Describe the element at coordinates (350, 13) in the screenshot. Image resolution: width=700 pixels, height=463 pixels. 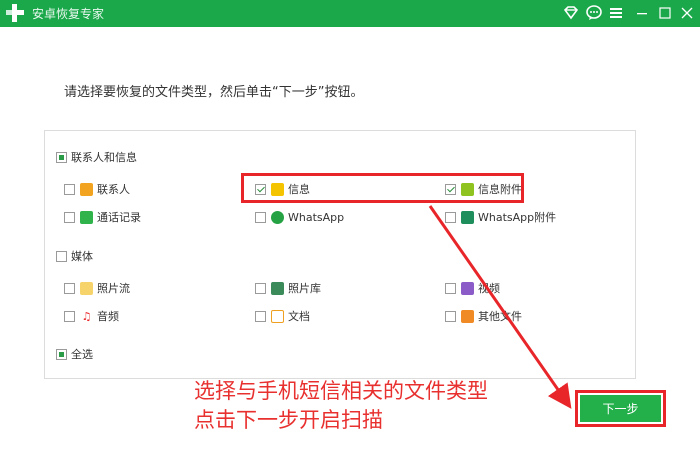
I see `title-bar: 安卓恢复专家` at that location.